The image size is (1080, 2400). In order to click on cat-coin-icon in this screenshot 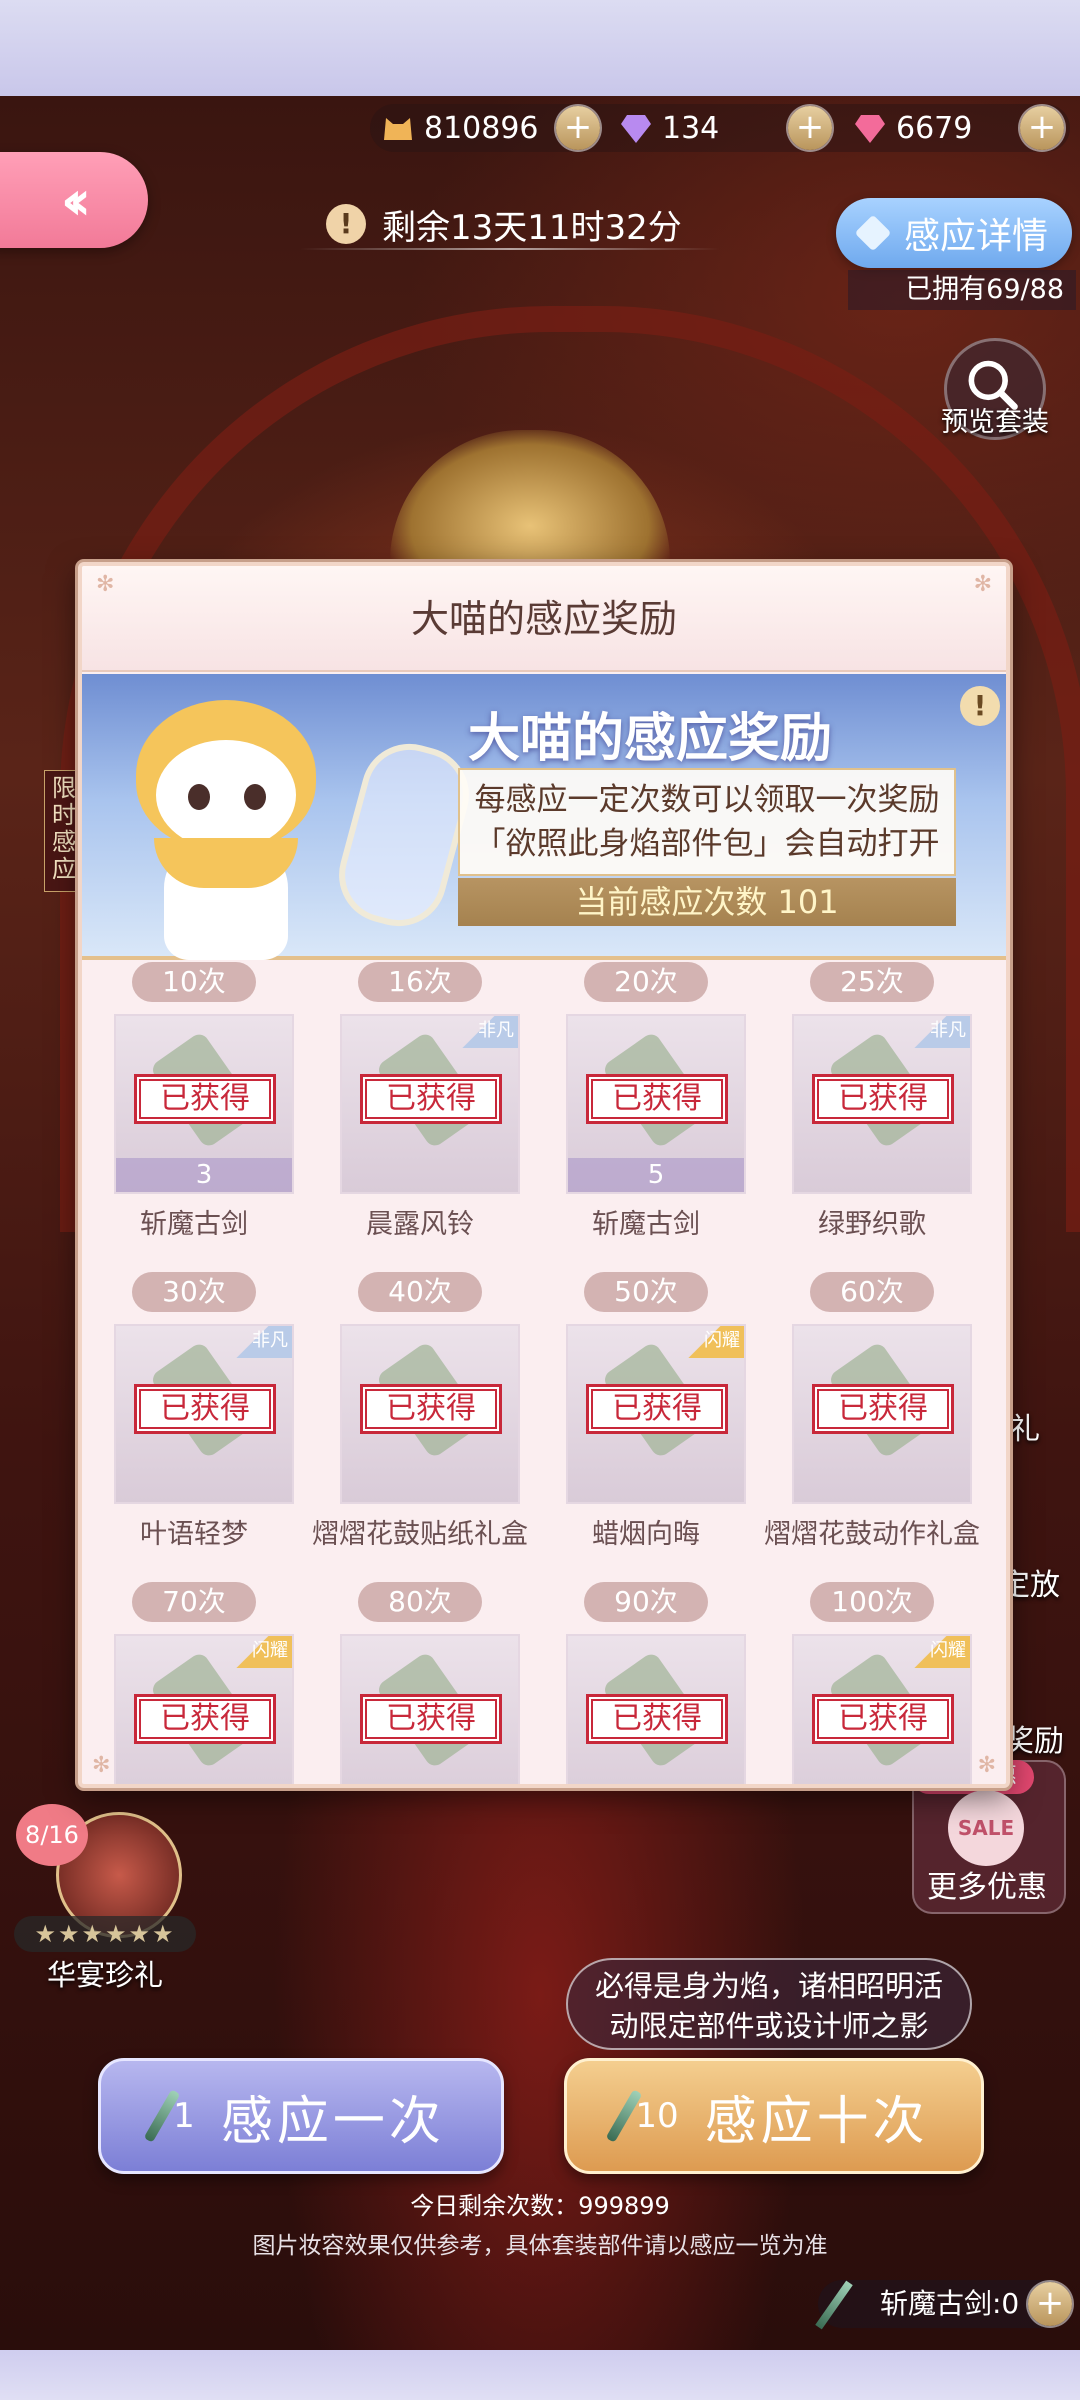, I will do `click(398, 129)`.